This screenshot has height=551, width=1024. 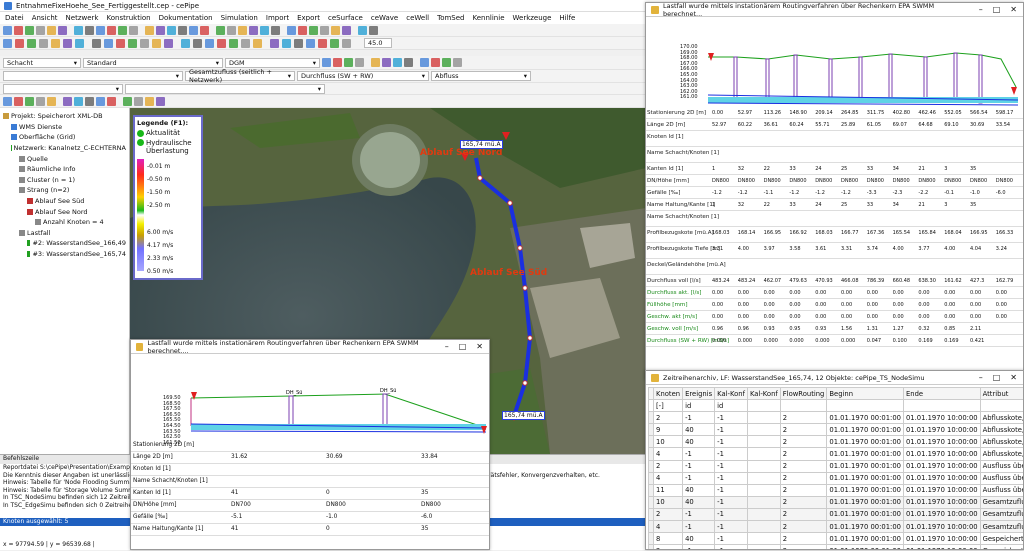 What do you see at coordinates (981, 9) in the screenshot?
I see `minimize-icon: –` at bounding box center [981, 9].